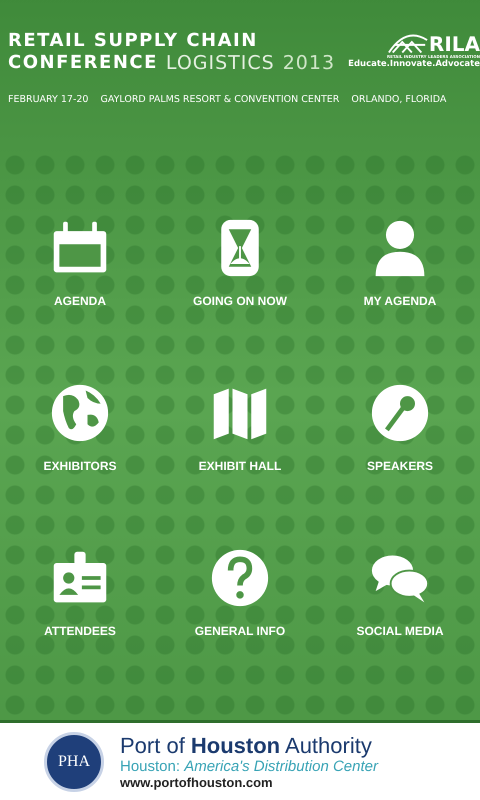 The image size is (480, 800). Describe the element at coordinates (400, 262) in the screenshot. I see `menu-button: MY AGENDA` at that location.